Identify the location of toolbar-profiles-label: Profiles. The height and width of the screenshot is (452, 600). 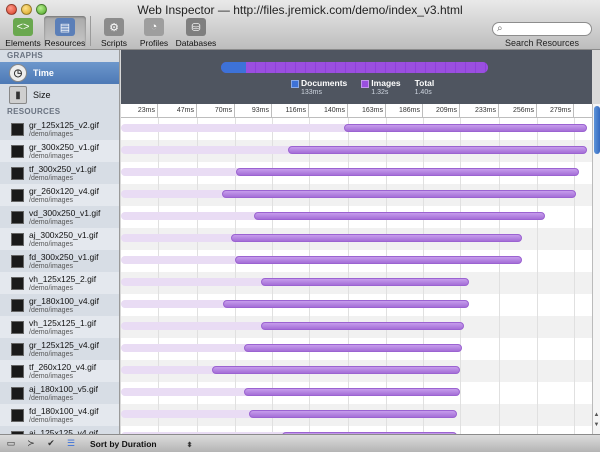
(154, 43).